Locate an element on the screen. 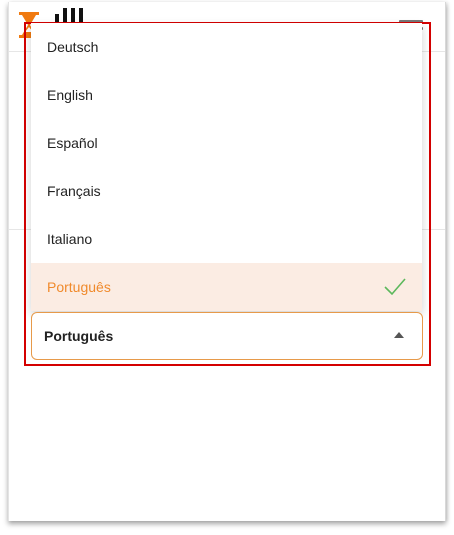  language-option-italiano: Italiano is located at coordinates (226, 239).